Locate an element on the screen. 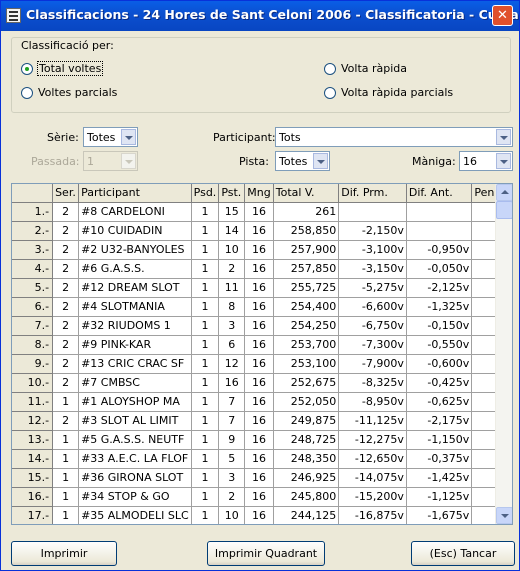 This screenshot has width=520, height=571. chevron-down-icon is located at coordinates (128, 137).